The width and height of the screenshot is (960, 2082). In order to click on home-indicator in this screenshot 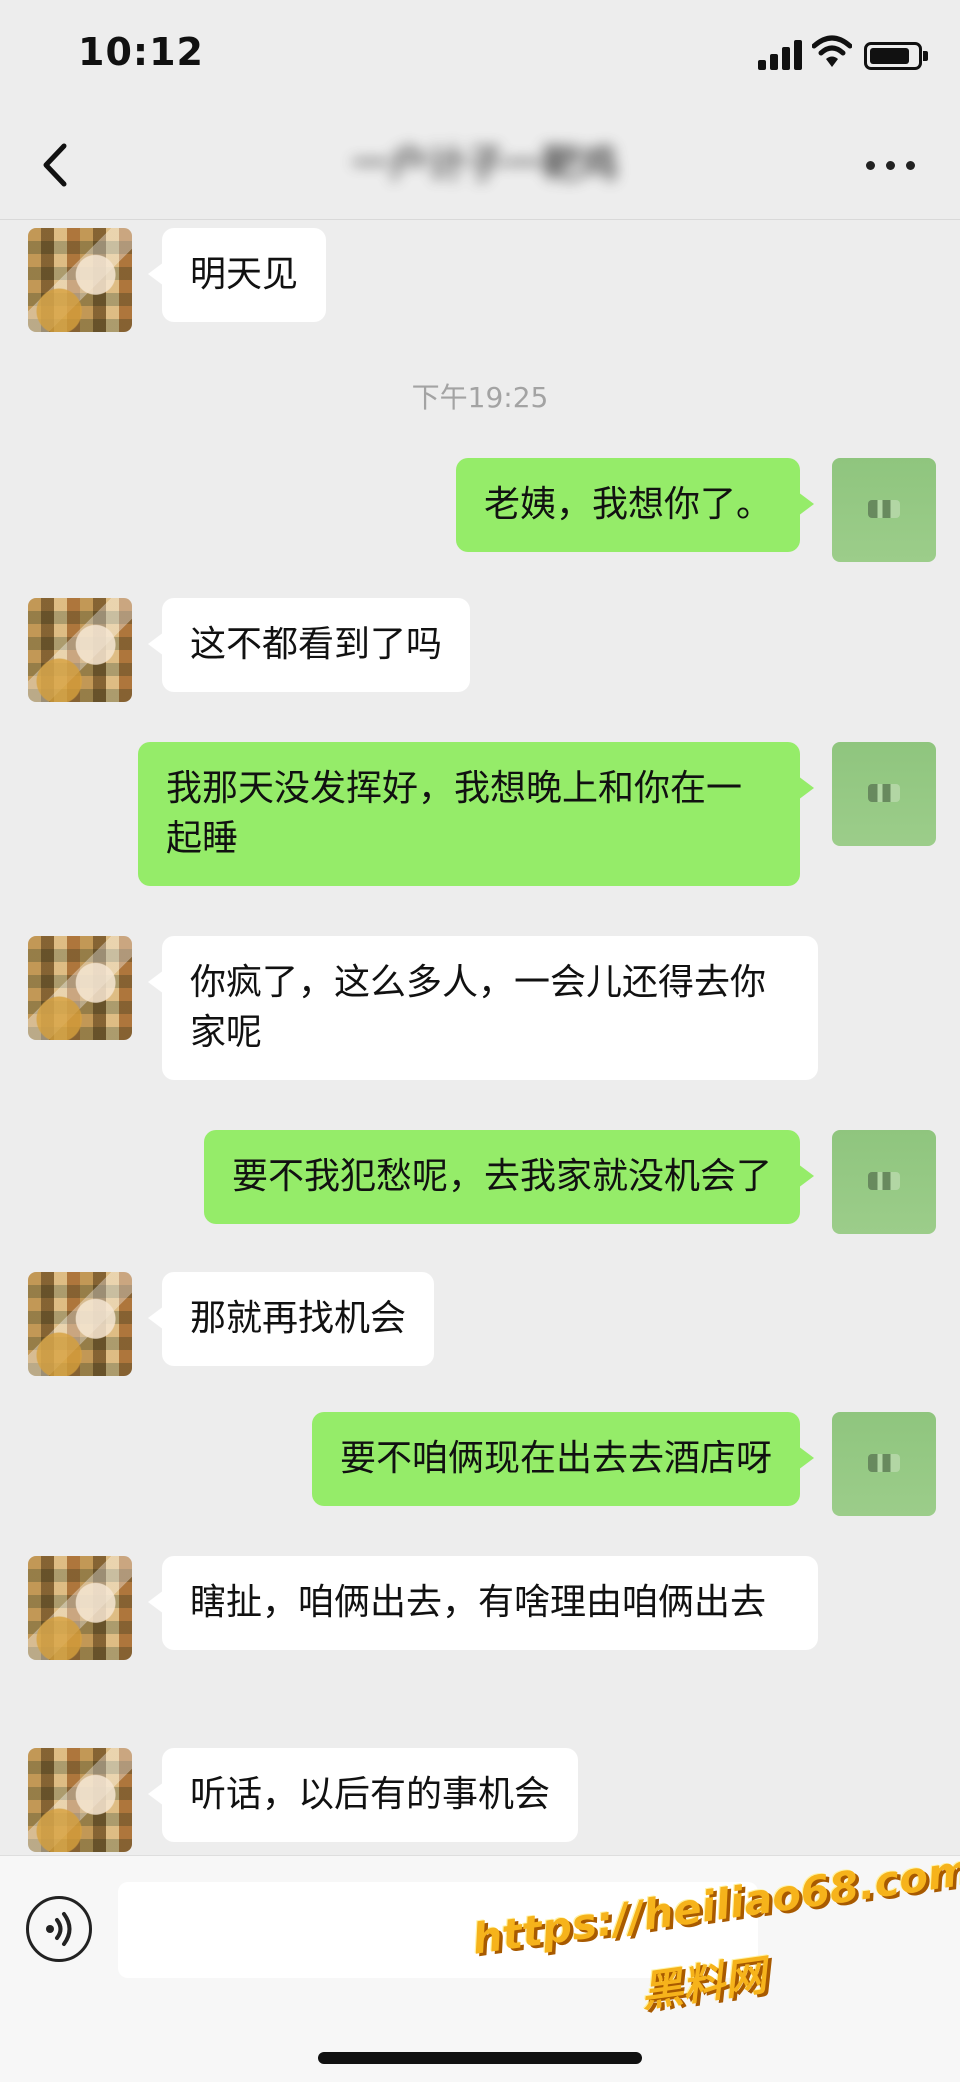, I will do `click(480, 2058)`.